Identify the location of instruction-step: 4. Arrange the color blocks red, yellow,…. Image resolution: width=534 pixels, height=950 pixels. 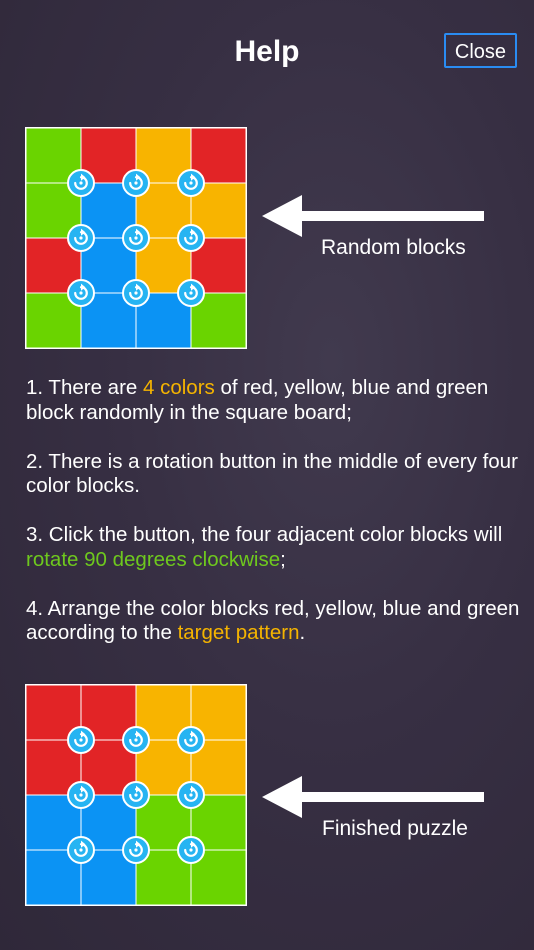
(276, 621).